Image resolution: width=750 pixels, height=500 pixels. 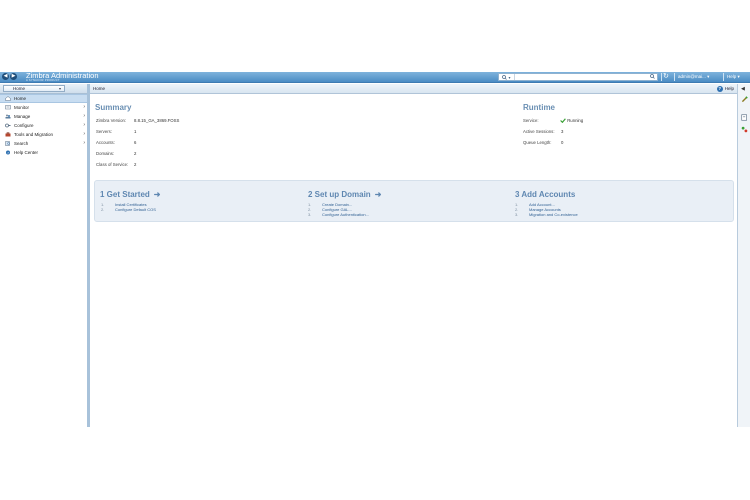 I want to click on runtime-label: Service:, so click(x=531, y=120).